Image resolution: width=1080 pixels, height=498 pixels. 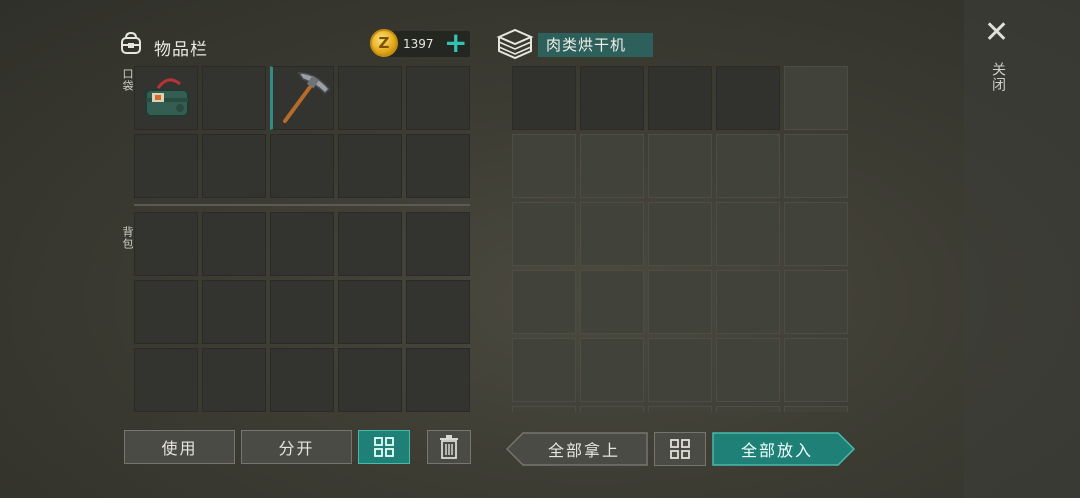 What do you see at coordinates (127, 238) in the screenshot?
I see `backpack-label: 背包` at bounding box center [127, 238].